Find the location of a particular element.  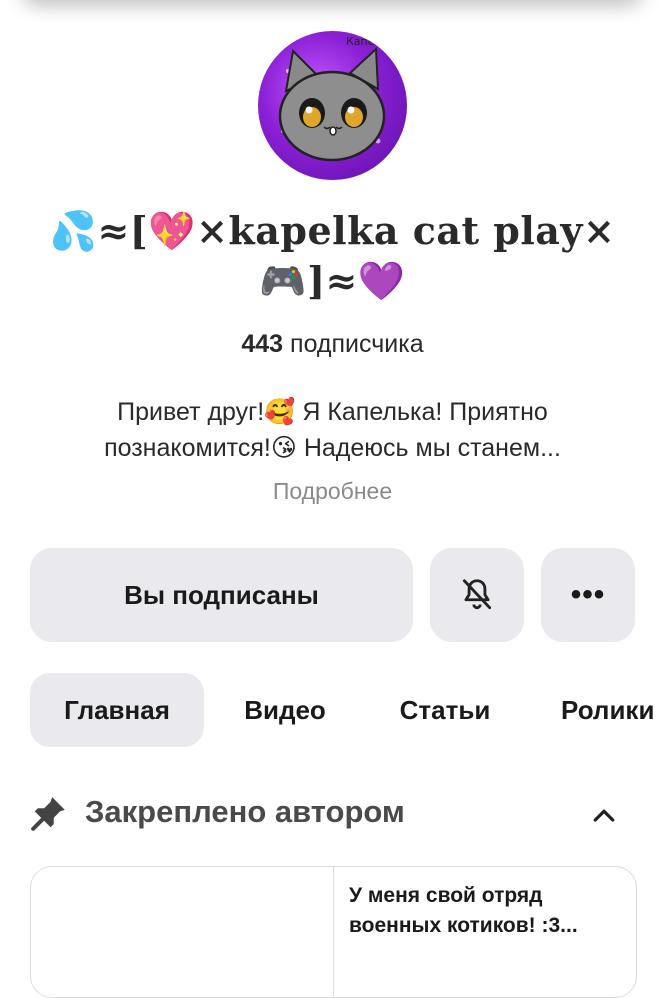

tab-shorts: Ролики is located at coordinates (604, 710).